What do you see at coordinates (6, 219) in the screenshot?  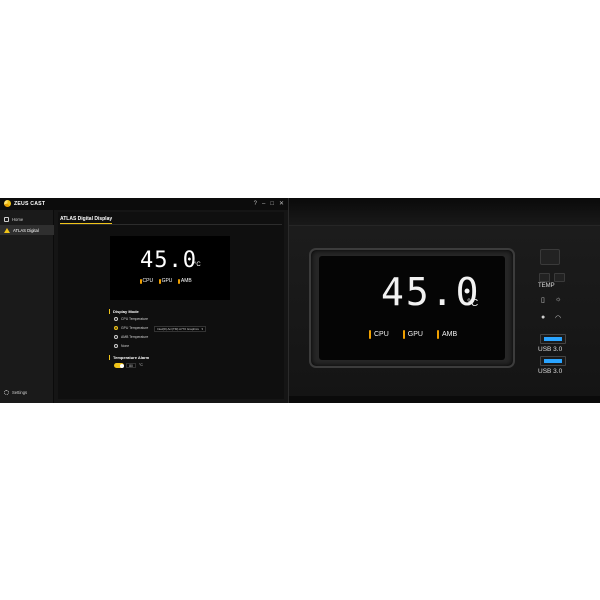 I see `home-icon` at bounding box center [6, 219].